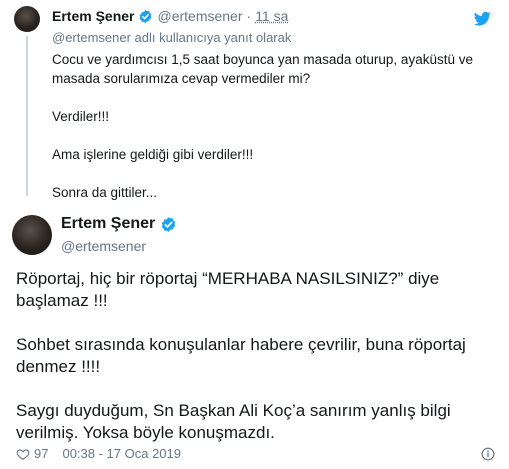  What do you see at coordinates (93, 16) in the screenshot?
I see `quoted-author-name: Ertem Şener` at bounding box center [93, 16].